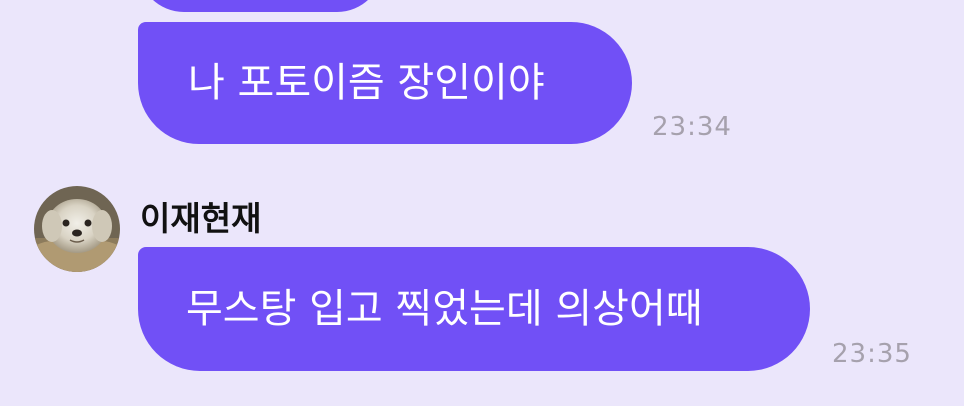  I want to click on message-timestamp: 23:35, so click(872, 354).